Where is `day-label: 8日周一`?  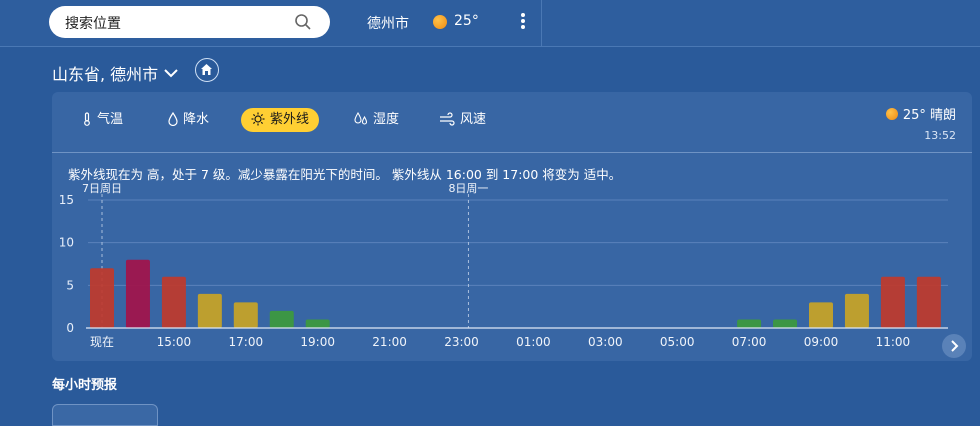 day-label: 8日周一 is located at coordinates (468, 188).